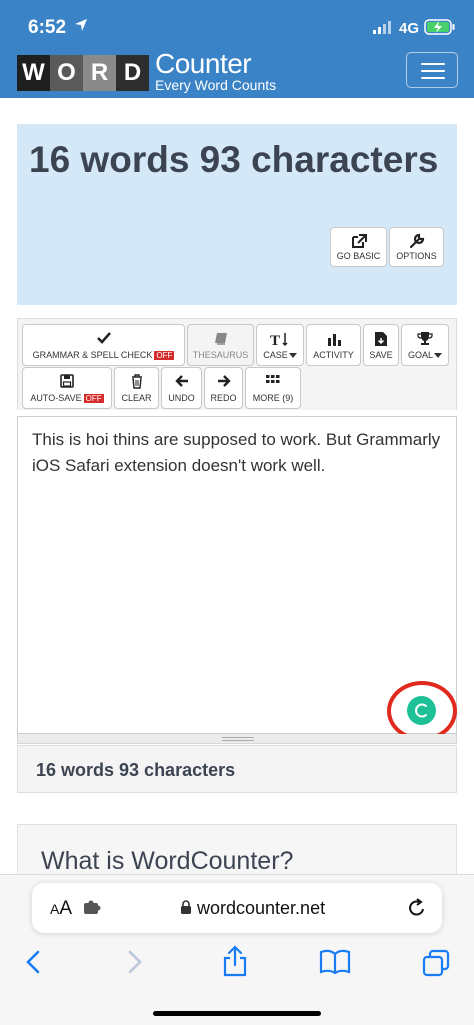  I want to click on grammar-label: GRAMMAR & SPELL CHECK, so click(92, 355).